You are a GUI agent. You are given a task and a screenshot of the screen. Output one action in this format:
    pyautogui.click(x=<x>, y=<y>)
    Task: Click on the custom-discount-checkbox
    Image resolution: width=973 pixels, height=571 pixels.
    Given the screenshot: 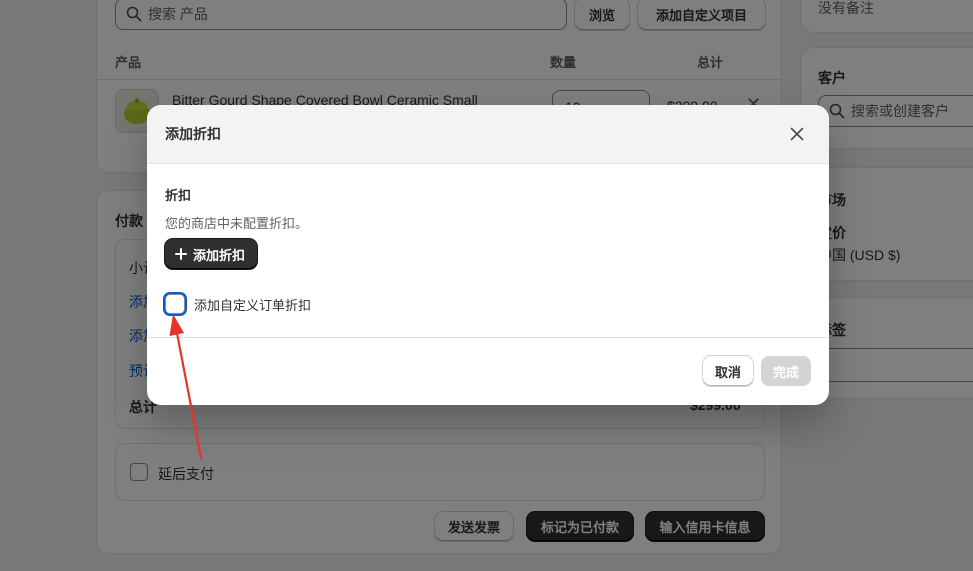 What is the action you would take?
    pyautogui.click(x=175, y=304)
    